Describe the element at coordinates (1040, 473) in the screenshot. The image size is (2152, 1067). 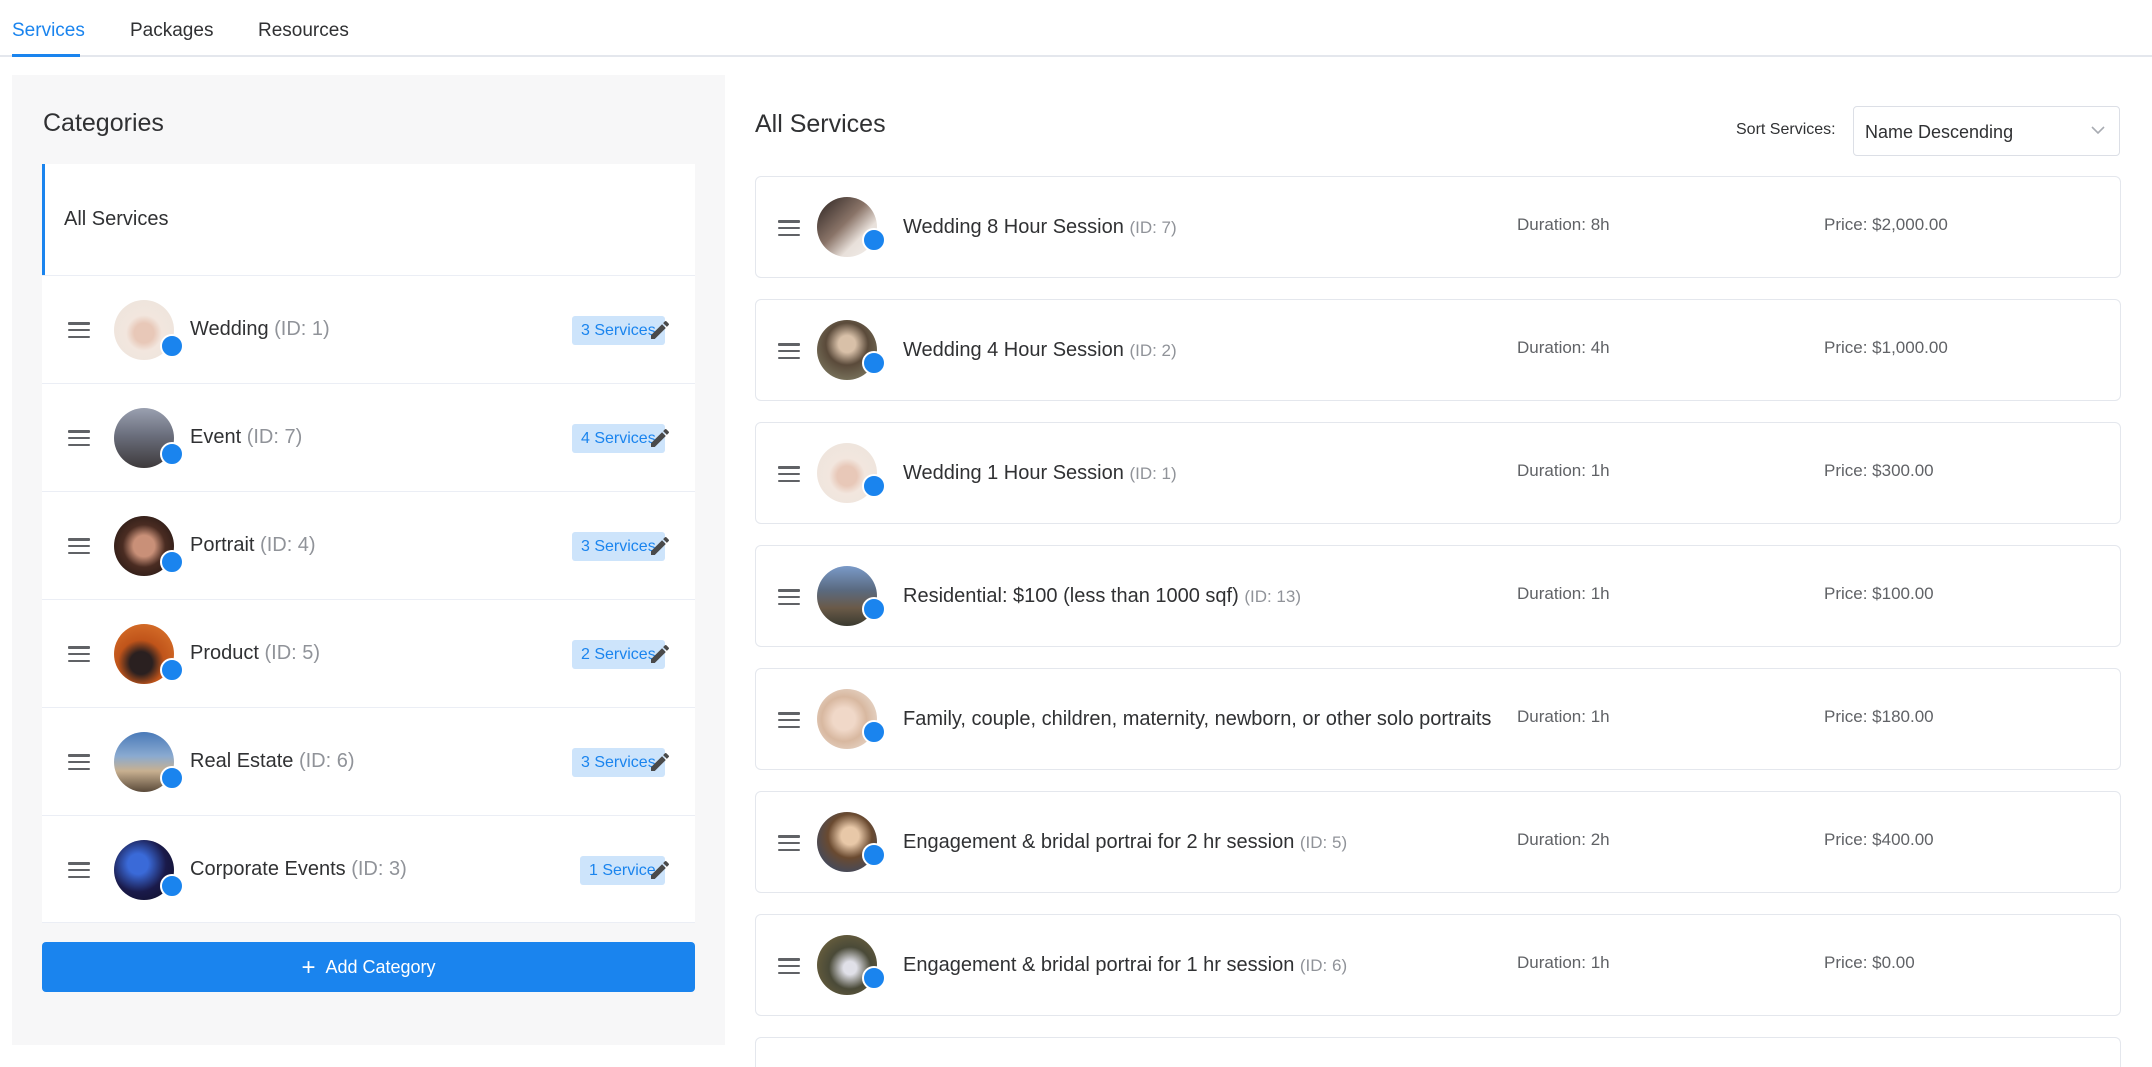
I see `service-name: Wedding 1 Hour Session (ID: 1)` at that location.